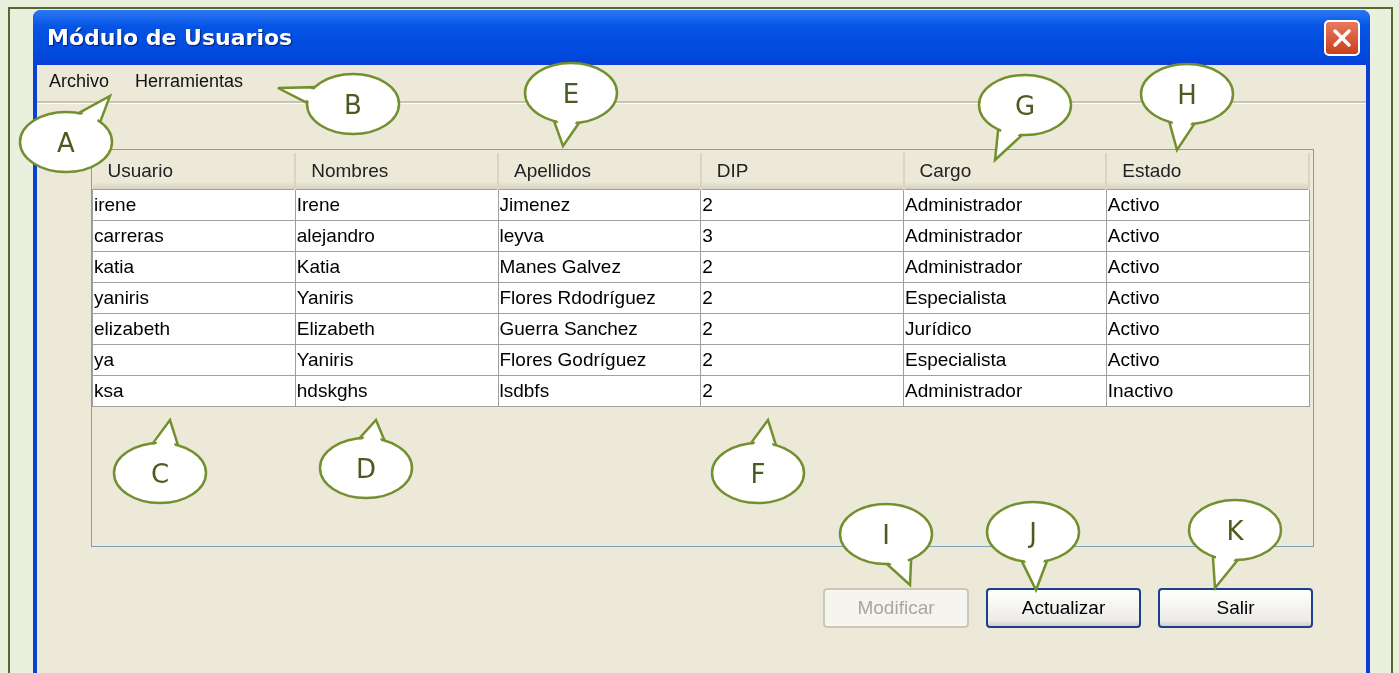  What do you see at coordinates (599, 236) in the screenshot?
I see `table-cell: leyva` at bounding box center [599, 236].